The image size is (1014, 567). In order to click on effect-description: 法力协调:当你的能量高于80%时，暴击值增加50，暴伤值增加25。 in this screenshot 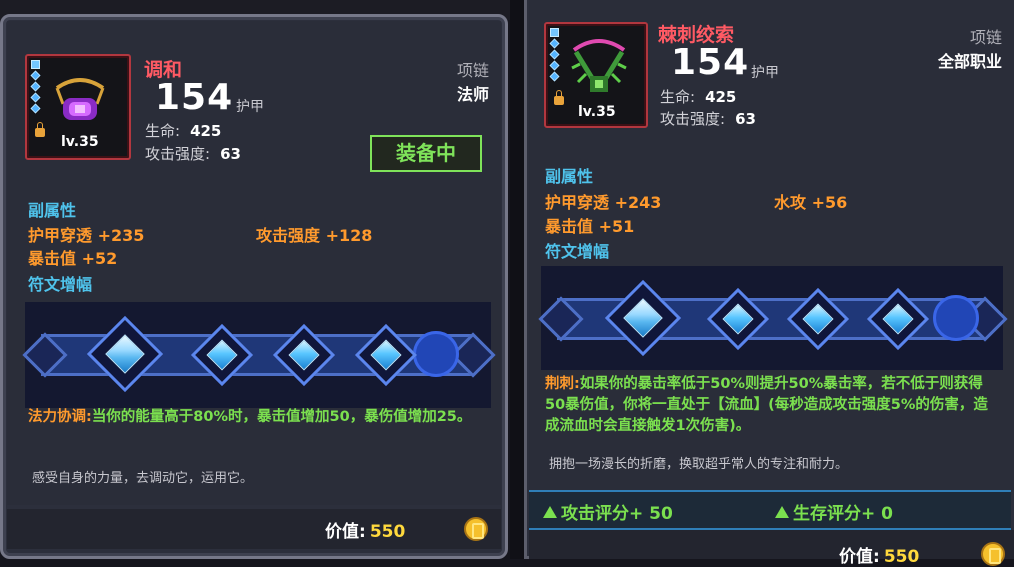, I will do `click(255, 417)`.